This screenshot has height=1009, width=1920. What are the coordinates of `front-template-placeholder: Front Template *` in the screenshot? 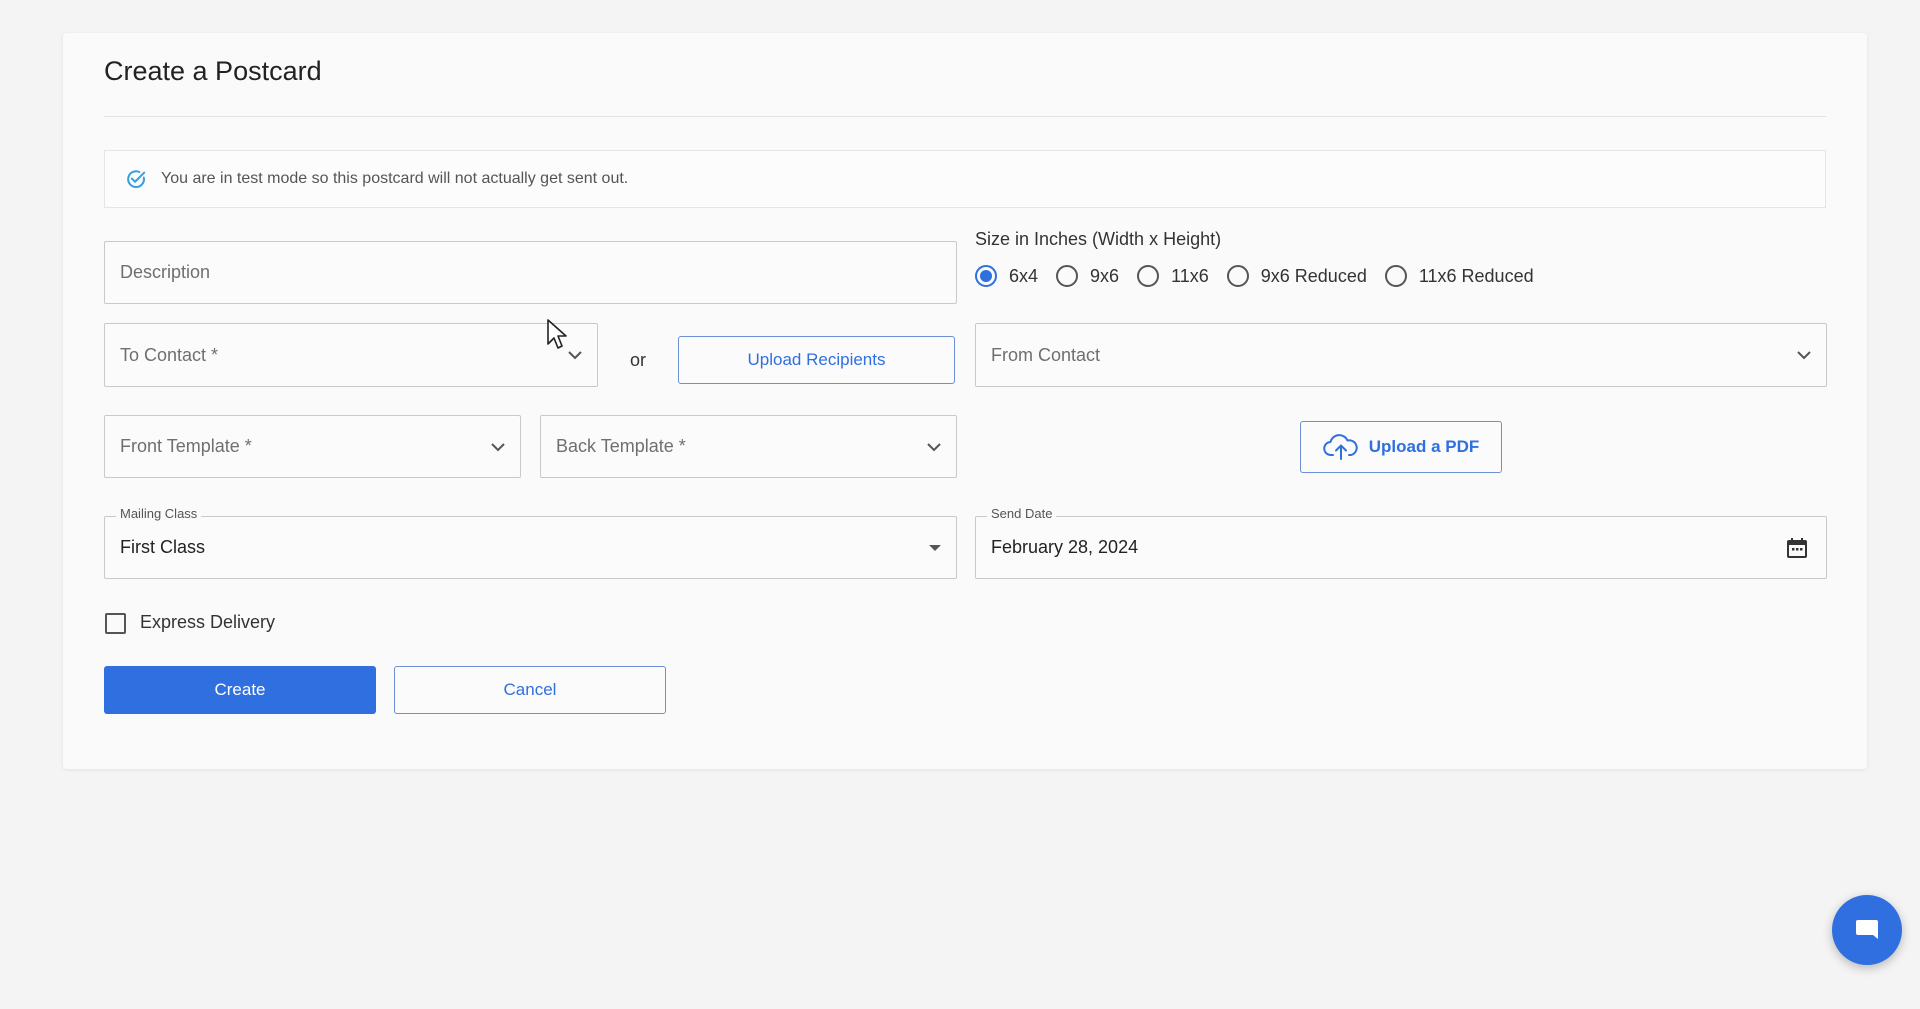 It's located at (186, 446).